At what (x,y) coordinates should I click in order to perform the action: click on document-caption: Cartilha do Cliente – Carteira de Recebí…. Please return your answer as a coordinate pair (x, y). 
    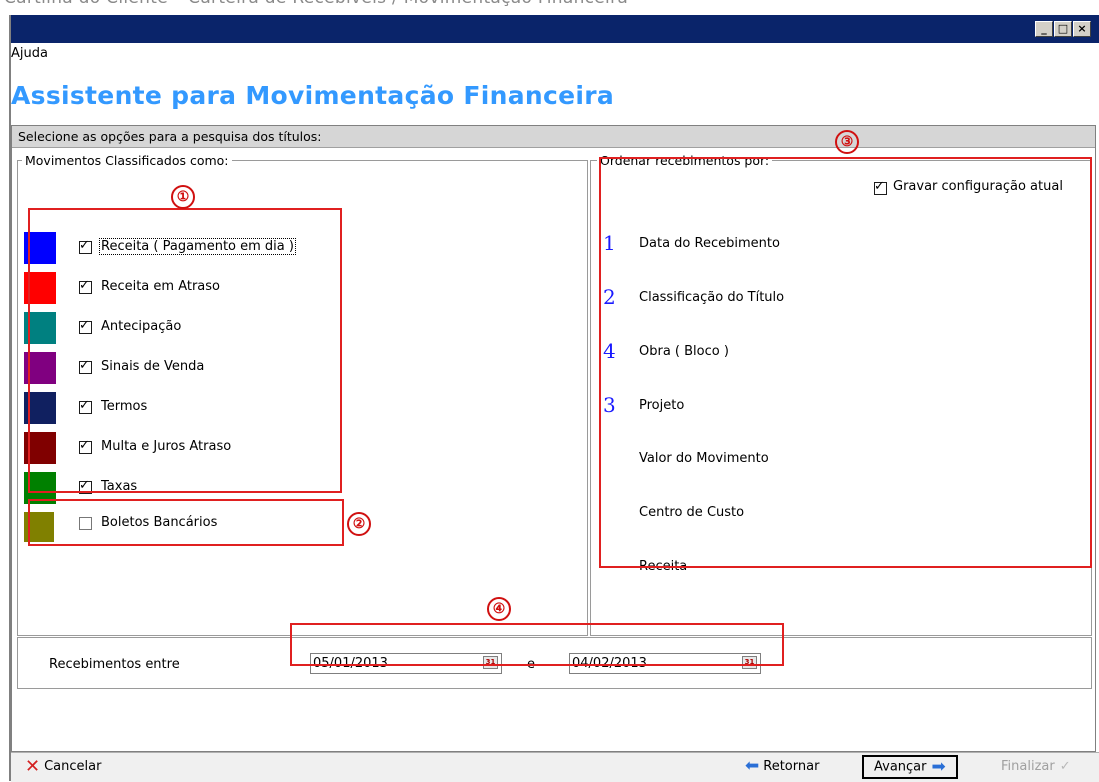
    Looking at the image, I should click on (316, 4).